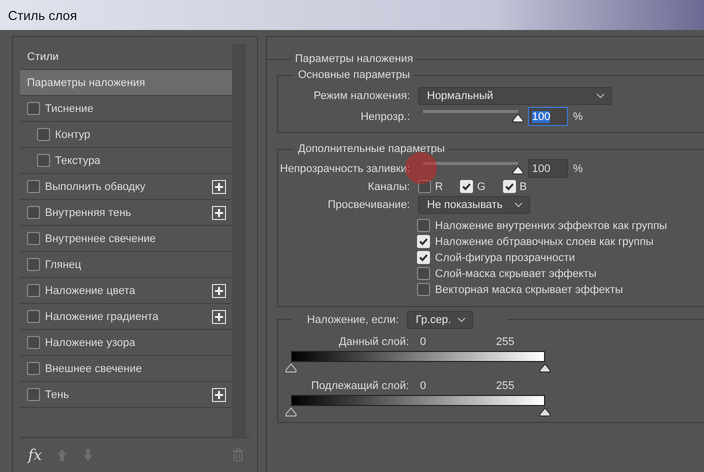 The width and height of the screenshot is (704, 472). I want to click on channel-checkbox, so click(424, 186).